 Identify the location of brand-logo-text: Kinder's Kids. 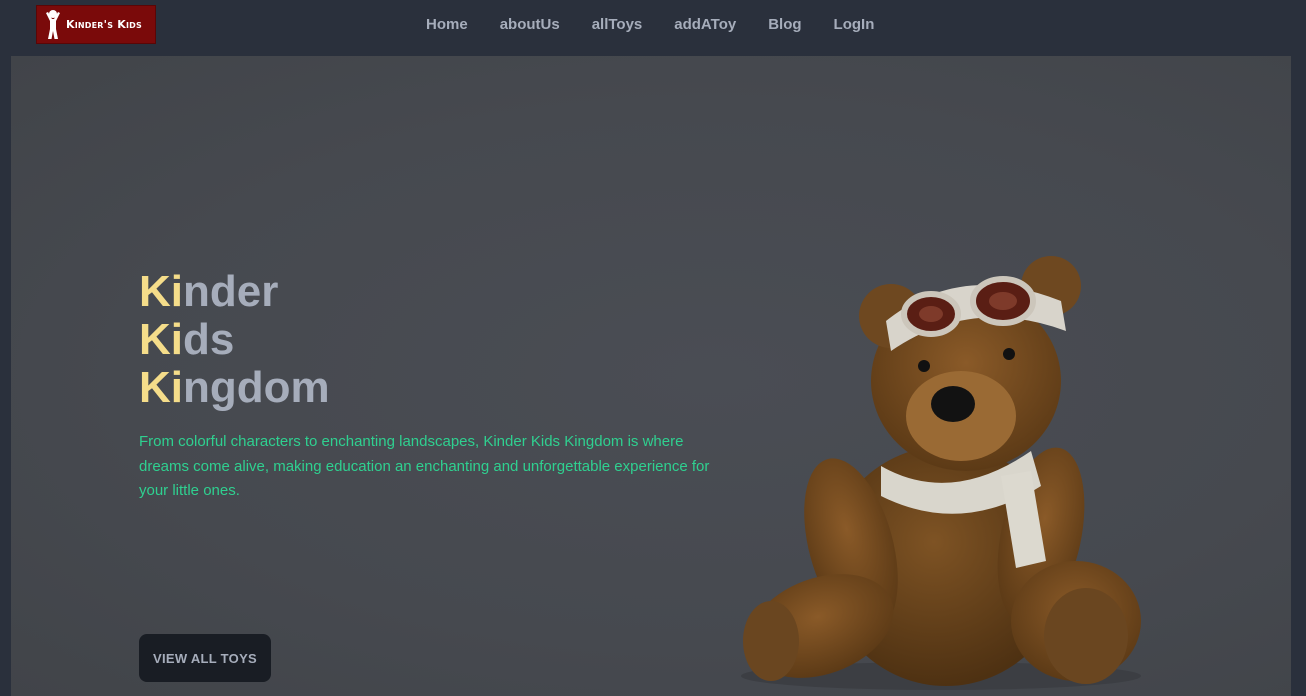
(104, 24).